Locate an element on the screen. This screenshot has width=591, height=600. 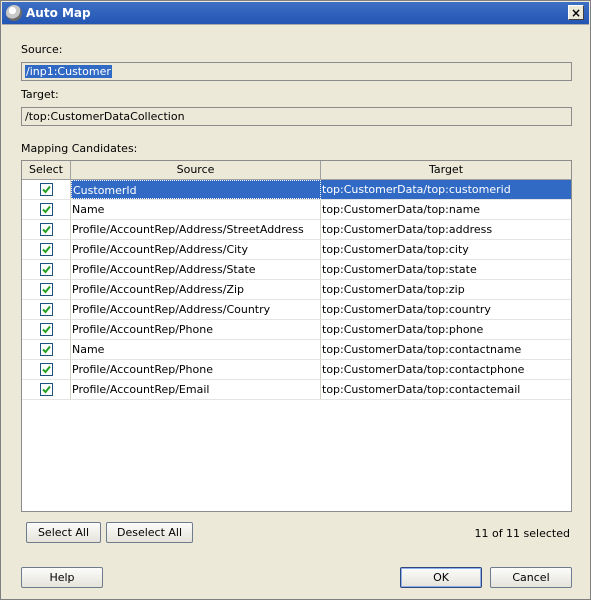
column-header-source: Source is located at coordinates (196, 170).